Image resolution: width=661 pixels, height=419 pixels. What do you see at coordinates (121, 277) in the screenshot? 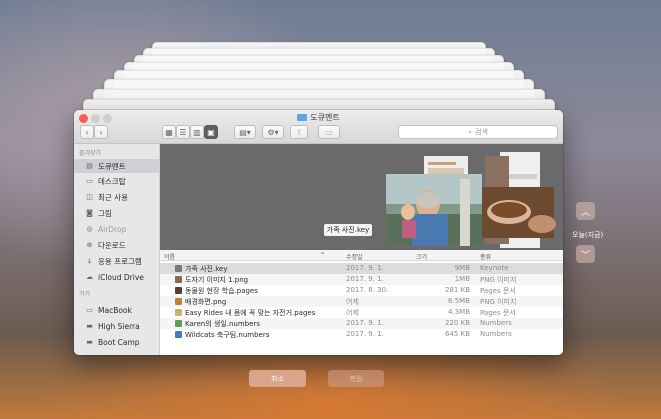
I see `sidebar-item-label: iCloud Drive` at bounding box center [121, 277].